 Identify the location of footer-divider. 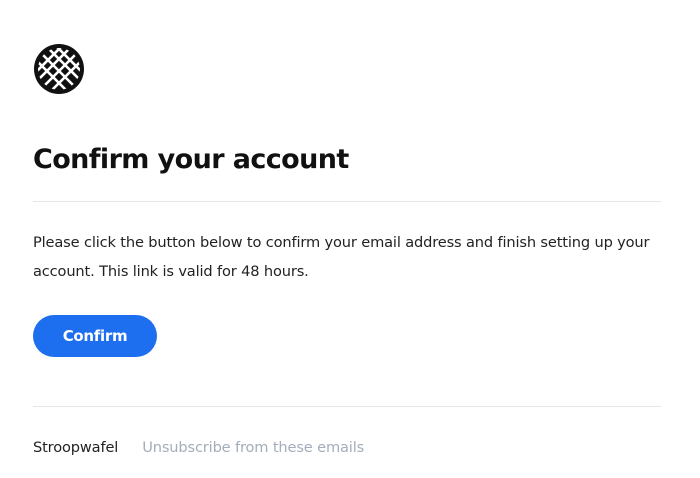
(347, 406).